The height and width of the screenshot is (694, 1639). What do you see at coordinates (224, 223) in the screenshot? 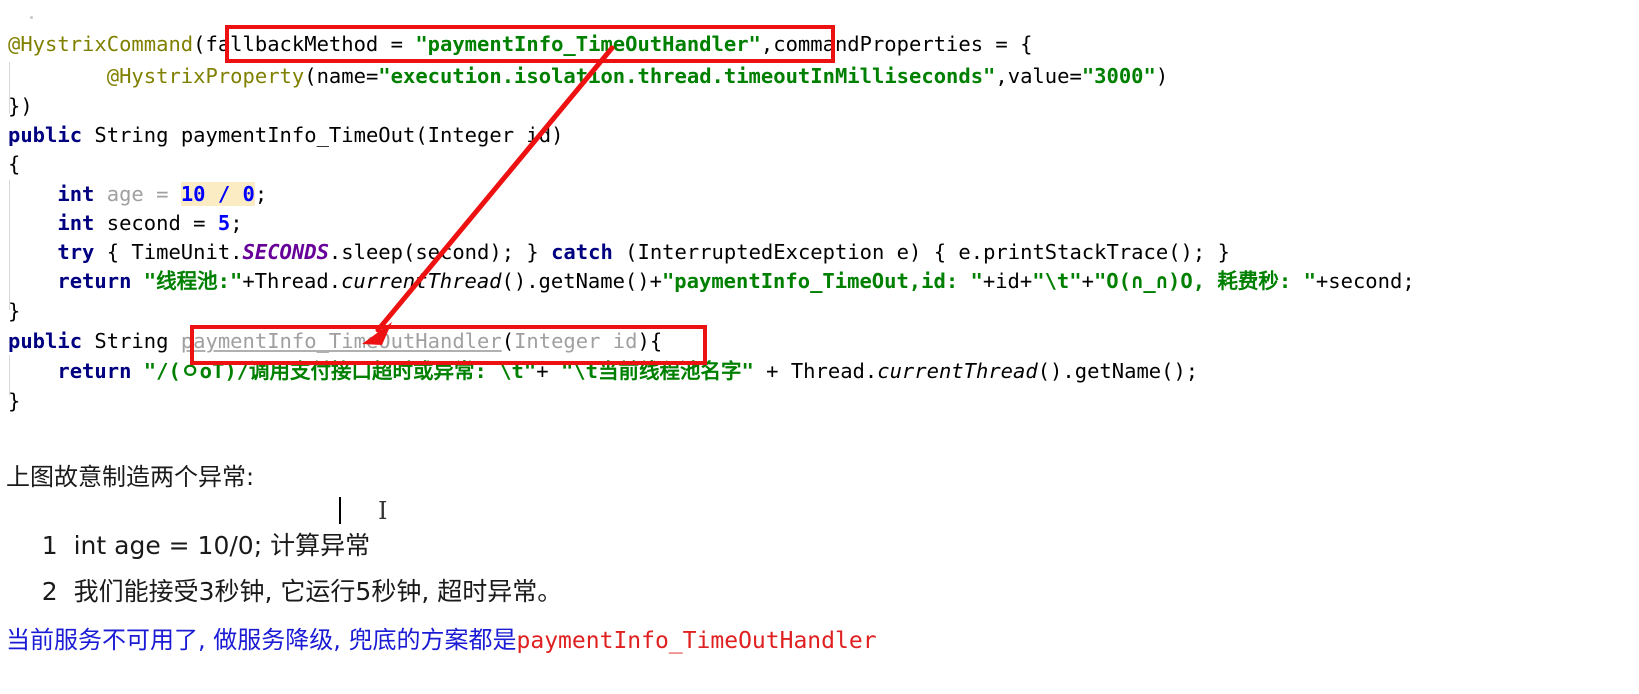
I see `token-num-5: 5` at bounding box center [224, 223].